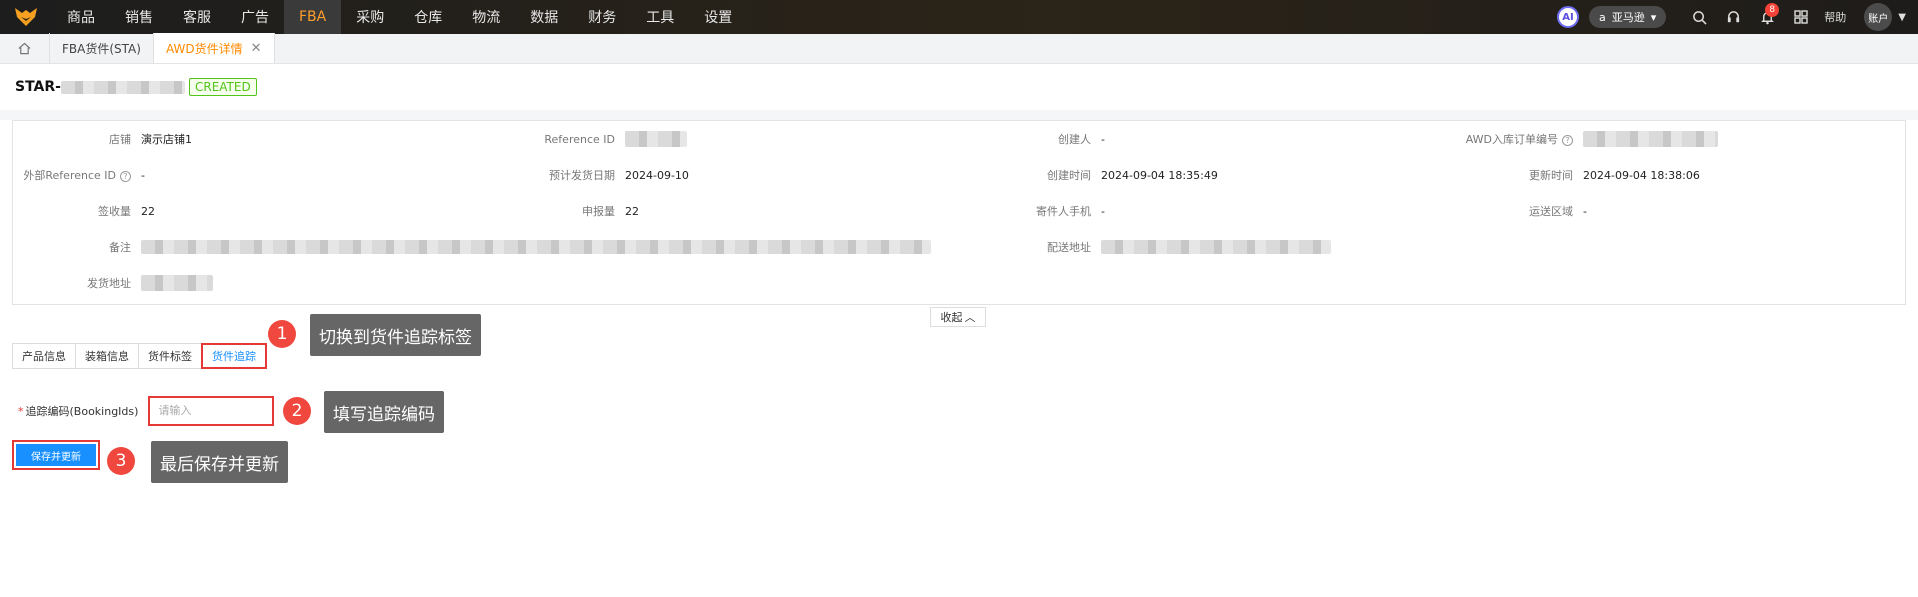 This screenshot has height=597, width=1918. Describe the element at coordinates (1641, 175) in the screenshot. I see `updated-time-value: 2024-09-04 18:38:06` at that location.